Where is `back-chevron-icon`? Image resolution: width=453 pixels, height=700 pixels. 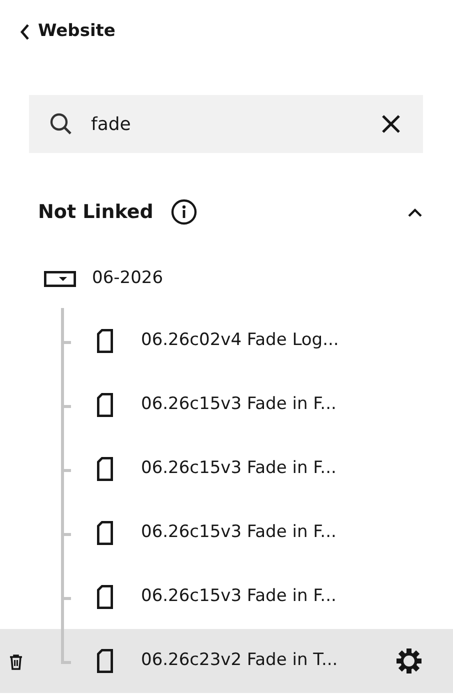 back-chevron-icon is located at coordinates (25, 32).